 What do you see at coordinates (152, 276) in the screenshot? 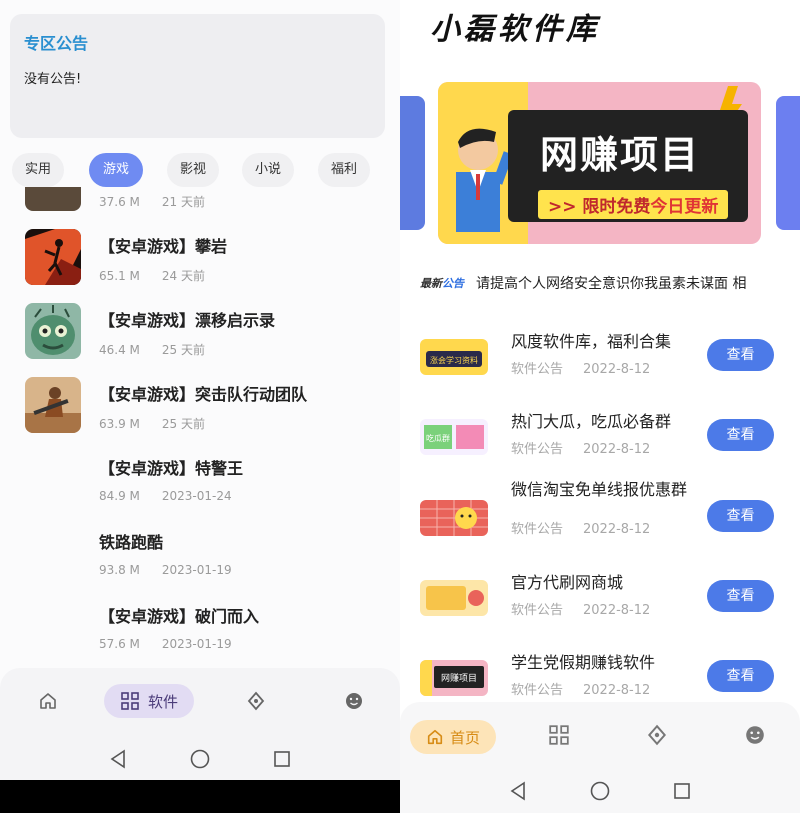
I see `item-meta: 65.1 M 24 天前` at bounding box center [152, 276].